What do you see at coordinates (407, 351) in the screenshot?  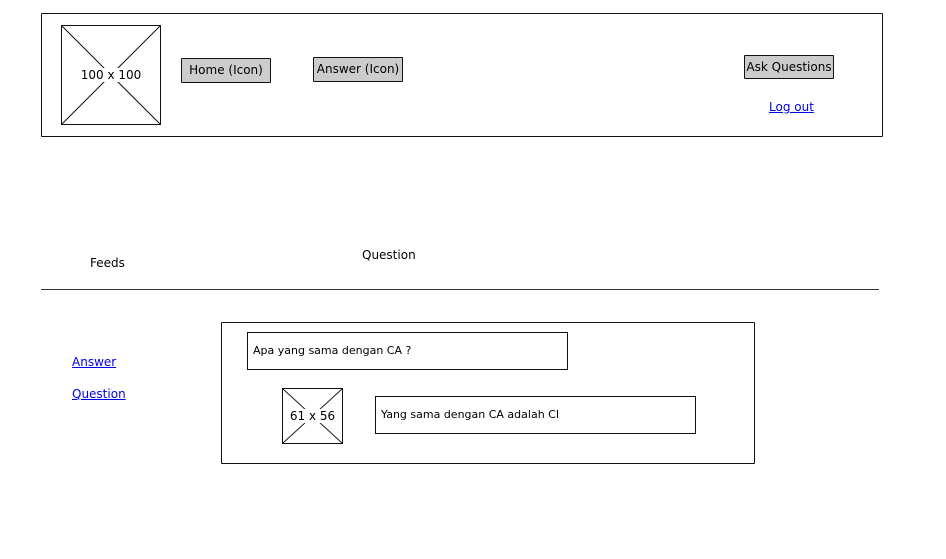 I see `question-text-box: Apa yang sama dengan CA ?` at bounding box center [407, 351].